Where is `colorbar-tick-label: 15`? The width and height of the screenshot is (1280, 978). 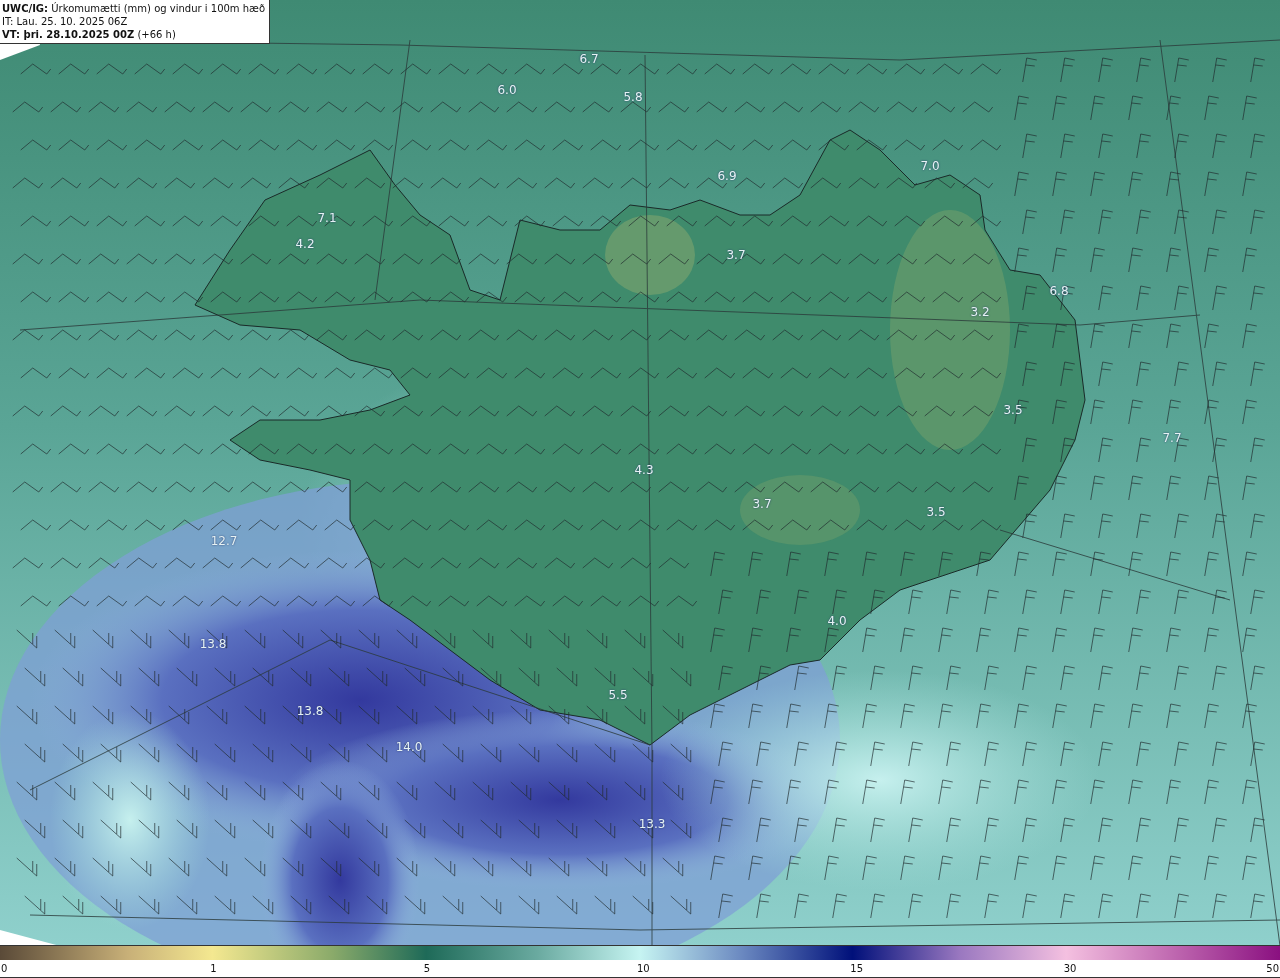
colorbar-tick-label: 15 is located at coordinates (857, 968).